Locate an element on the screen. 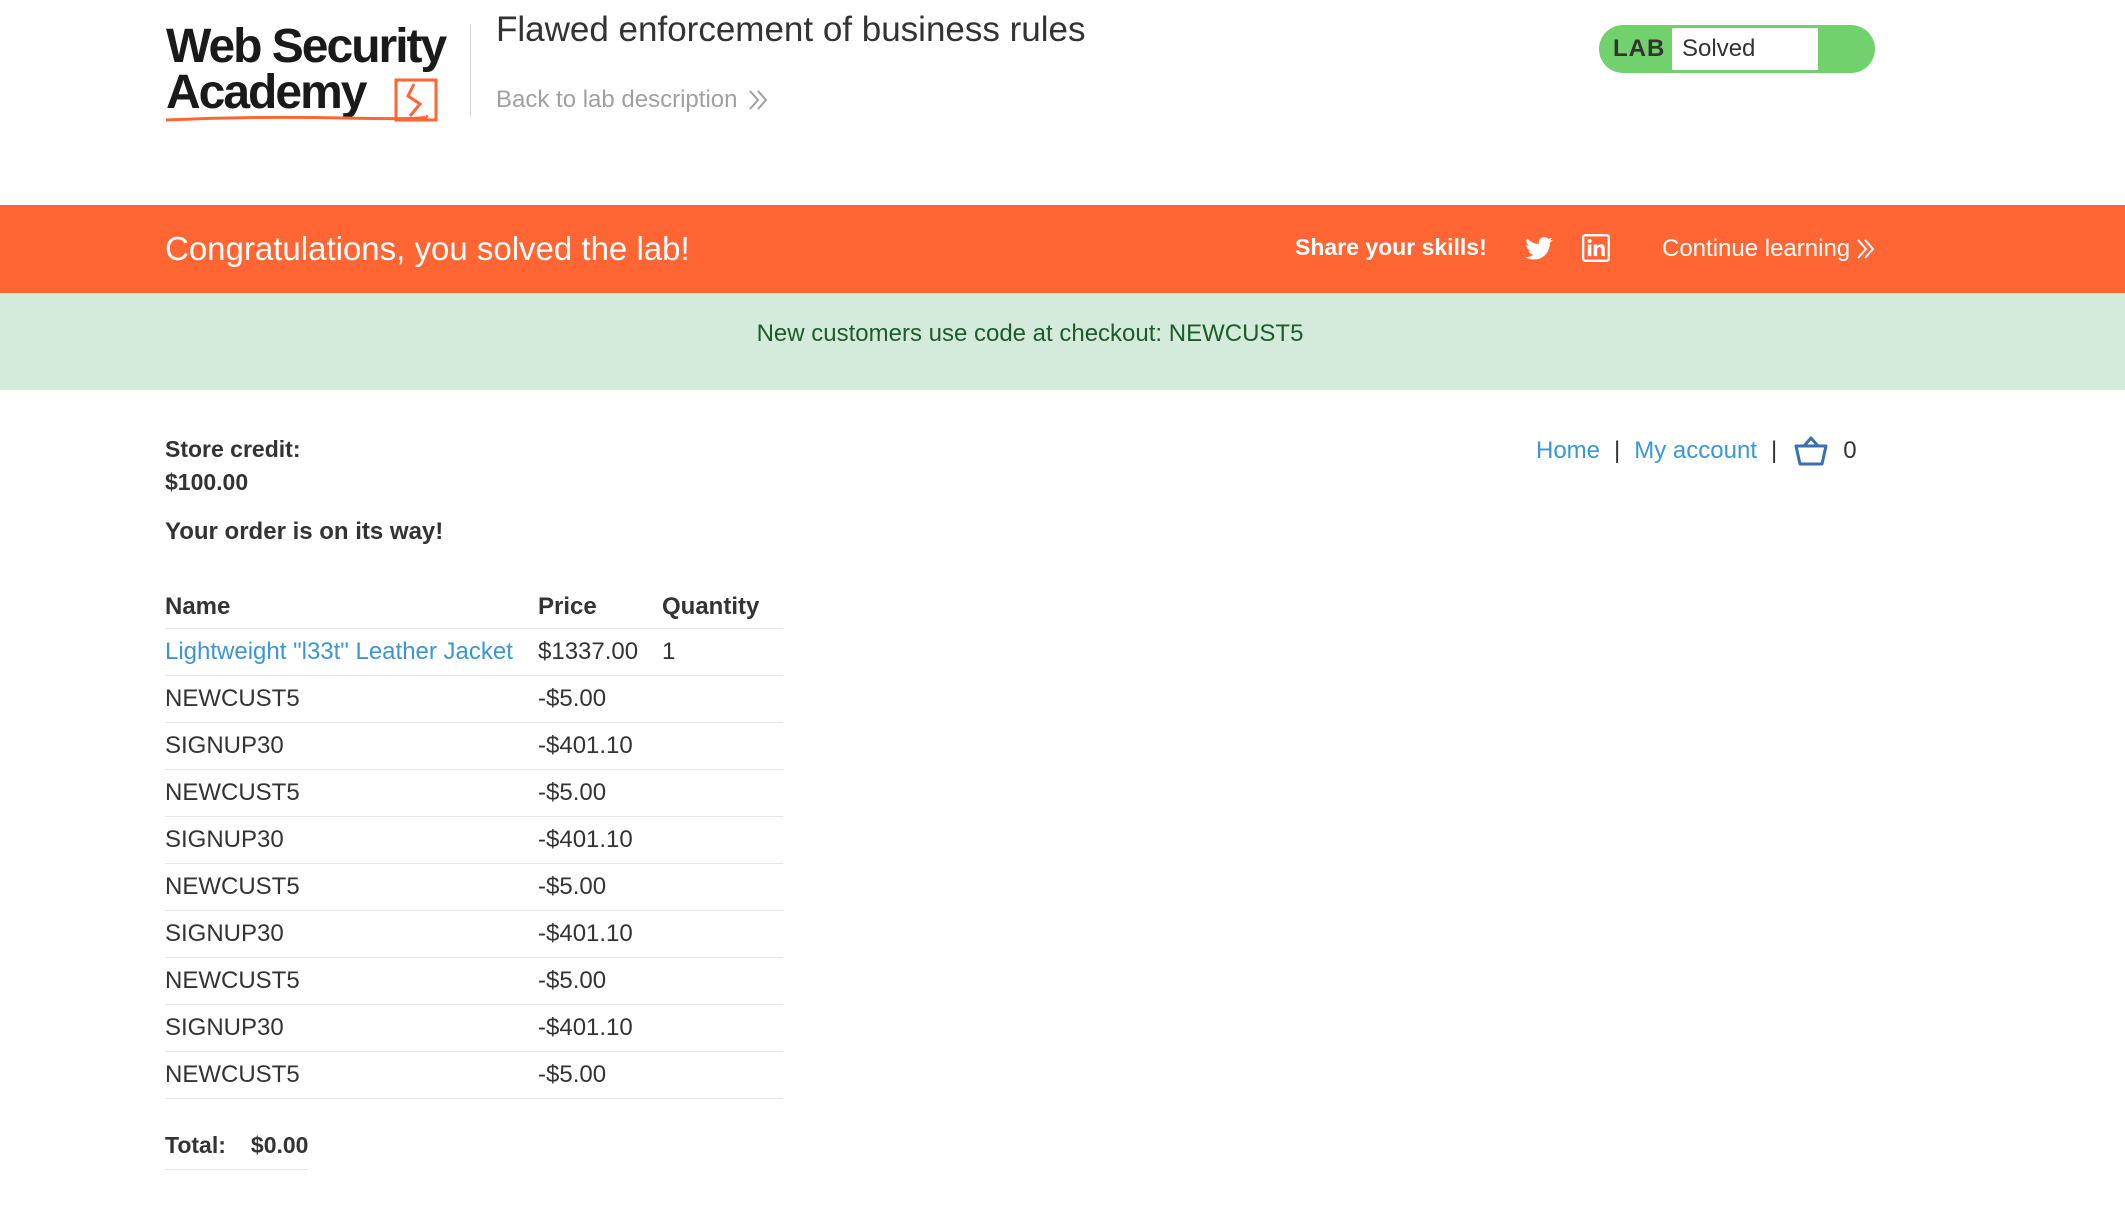 The width and height of the screenshot is (2125, 1222). product-link: Lightweight "l33t" Leather Jacket is located at coordinates (339, 651).